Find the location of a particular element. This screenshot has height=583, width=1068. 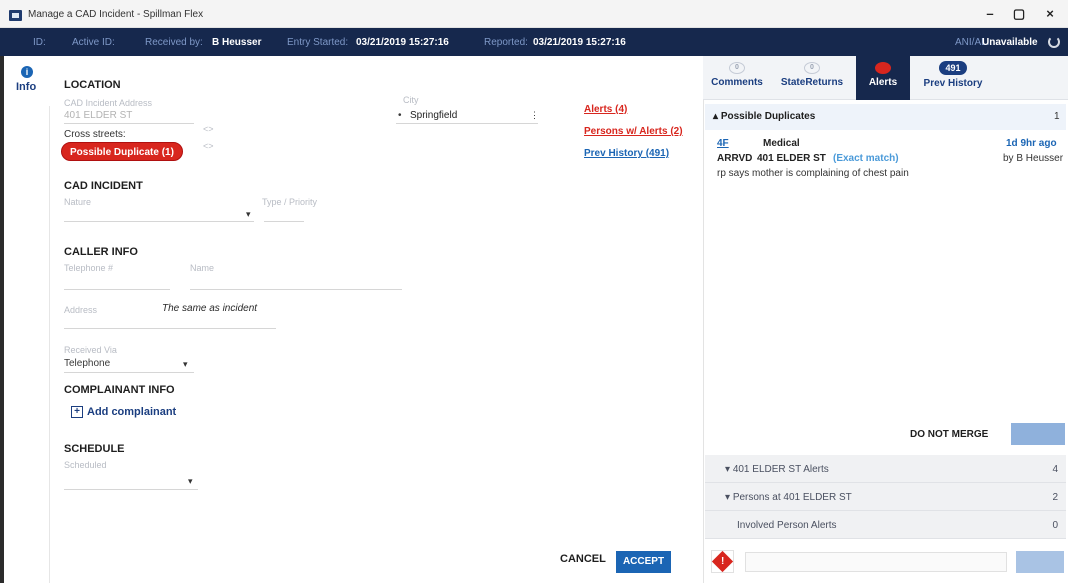

plus-icon: + is located at coordinates (77, 412).